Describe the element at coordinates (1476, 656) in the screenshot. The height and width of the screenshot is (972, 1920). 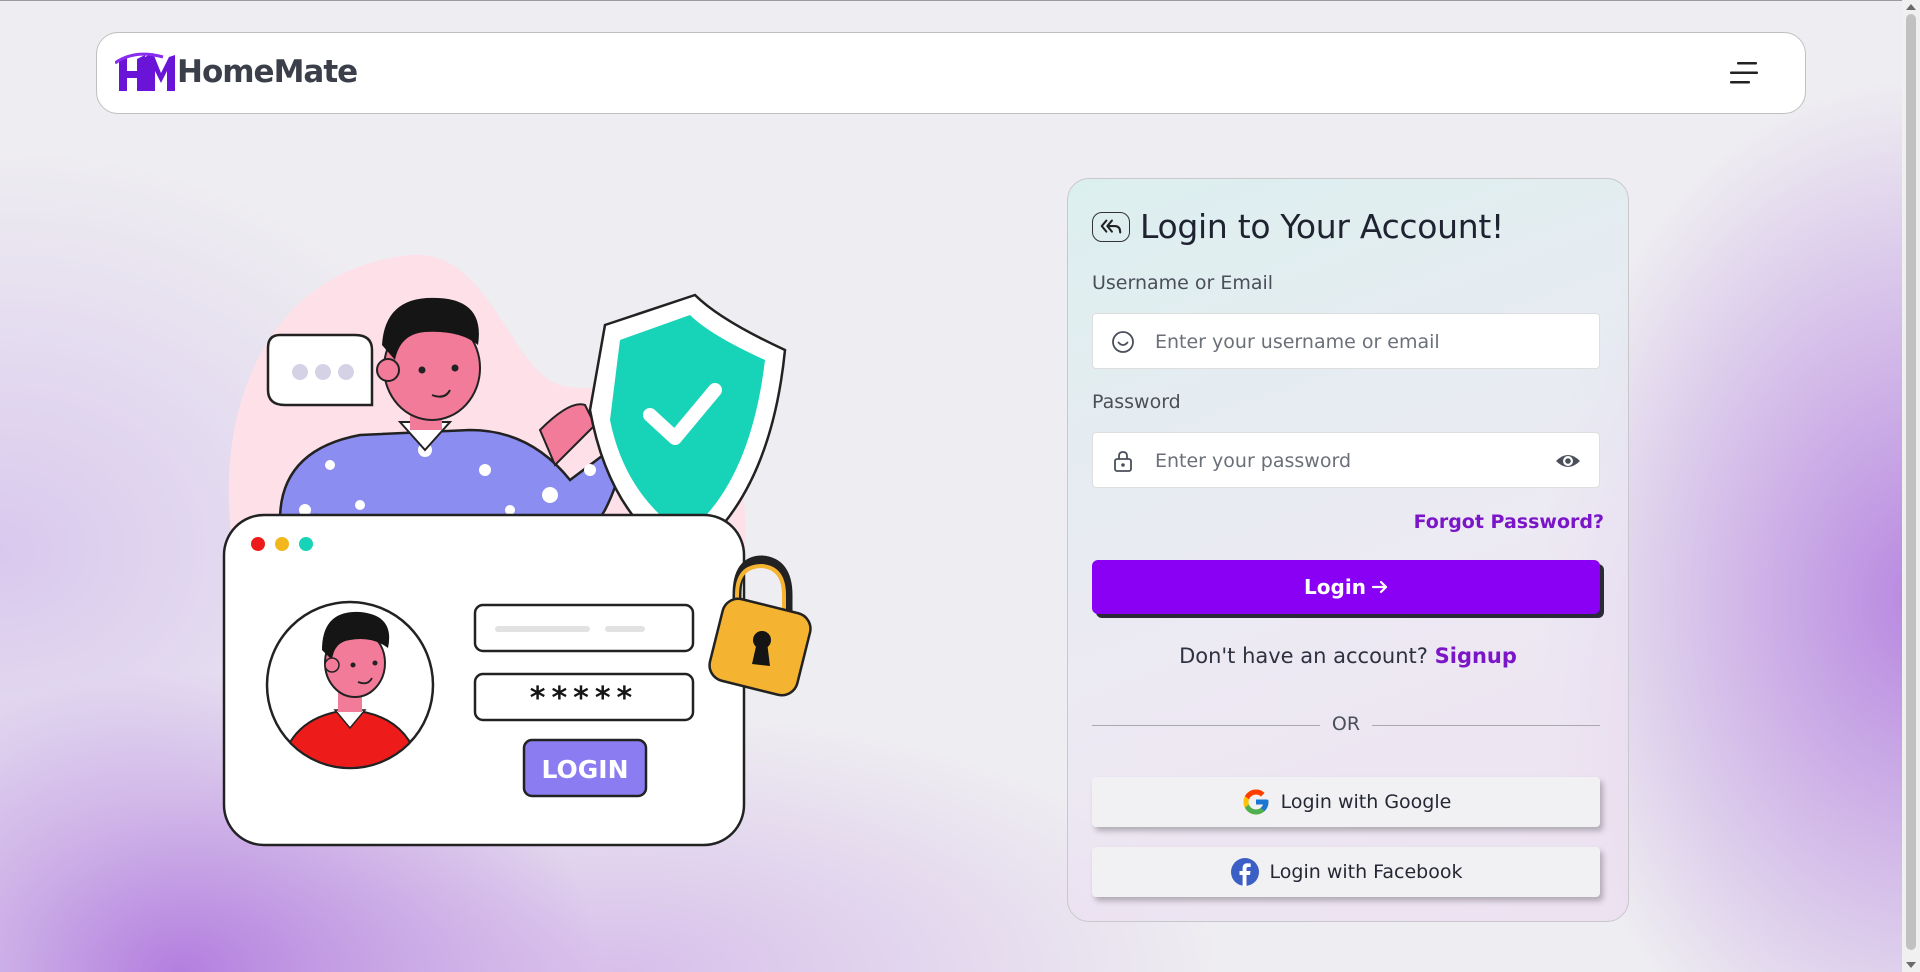
I see `signup-link: Signup` at that location.